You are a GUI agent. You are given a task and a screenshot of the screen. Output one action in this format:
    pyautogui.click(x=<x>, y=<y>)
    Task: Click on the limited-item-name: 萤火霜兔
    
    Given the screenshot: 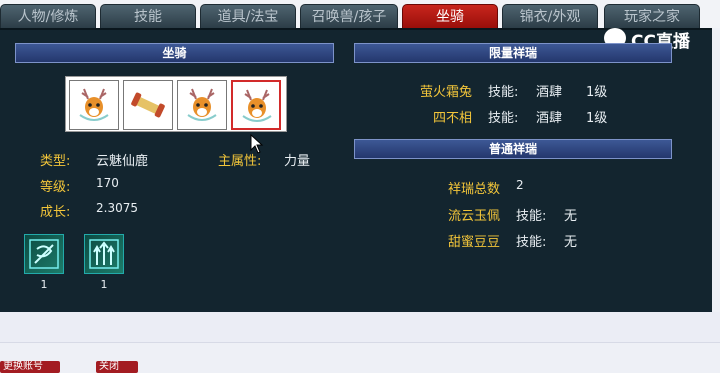 What is the action you would take?
    pyautogui.click(x=446, y=92)
    